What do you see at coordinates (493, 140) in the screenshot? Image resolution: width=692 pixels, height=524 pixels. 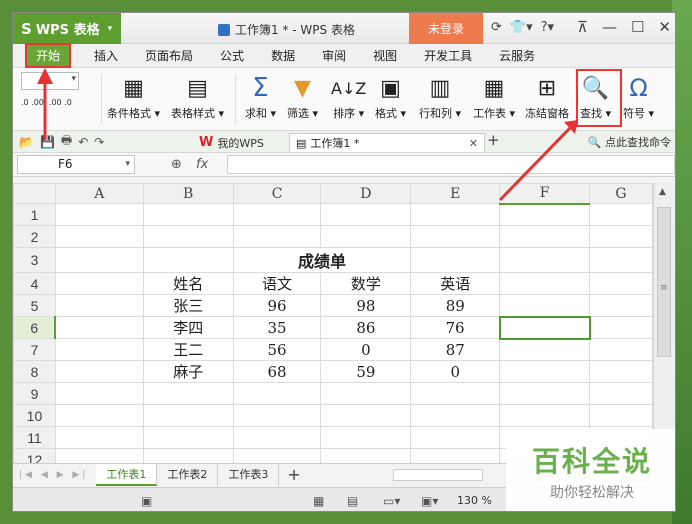 I see `new-tab-button: +` at bounding box center [493, 140].